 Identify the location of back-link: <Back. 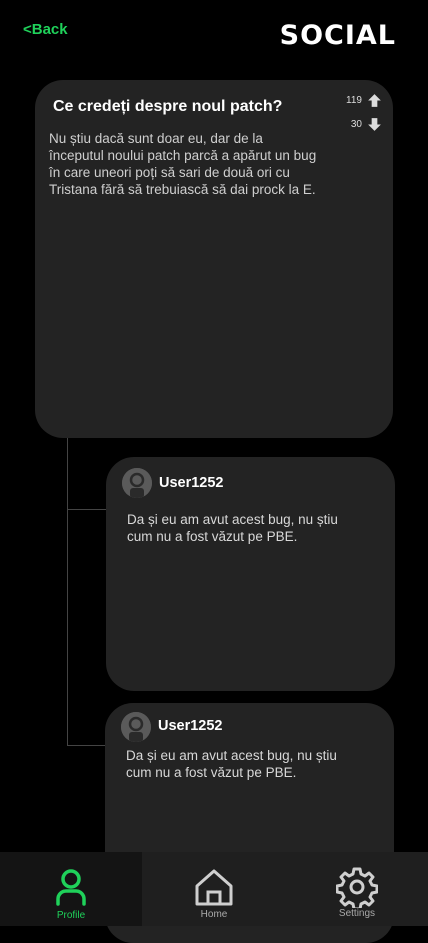
(45, 29).